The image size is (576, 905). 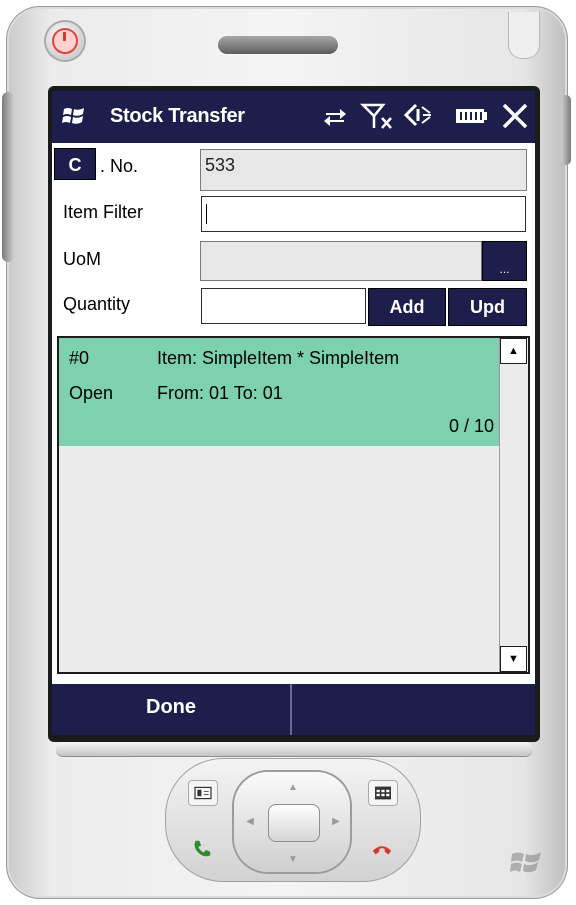 What do you see at coordinates (487, 307) in the screenshot?
I see `upd-button: Upd` at bounding box center [487, 307].